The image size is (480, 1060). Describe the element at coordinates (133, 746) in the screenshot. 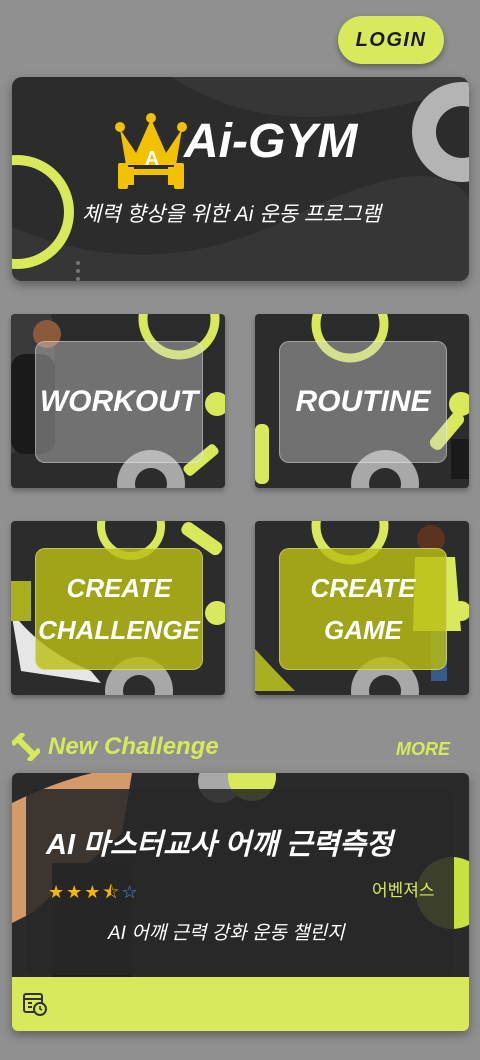

I see `section-title: New Challenge` at that location.